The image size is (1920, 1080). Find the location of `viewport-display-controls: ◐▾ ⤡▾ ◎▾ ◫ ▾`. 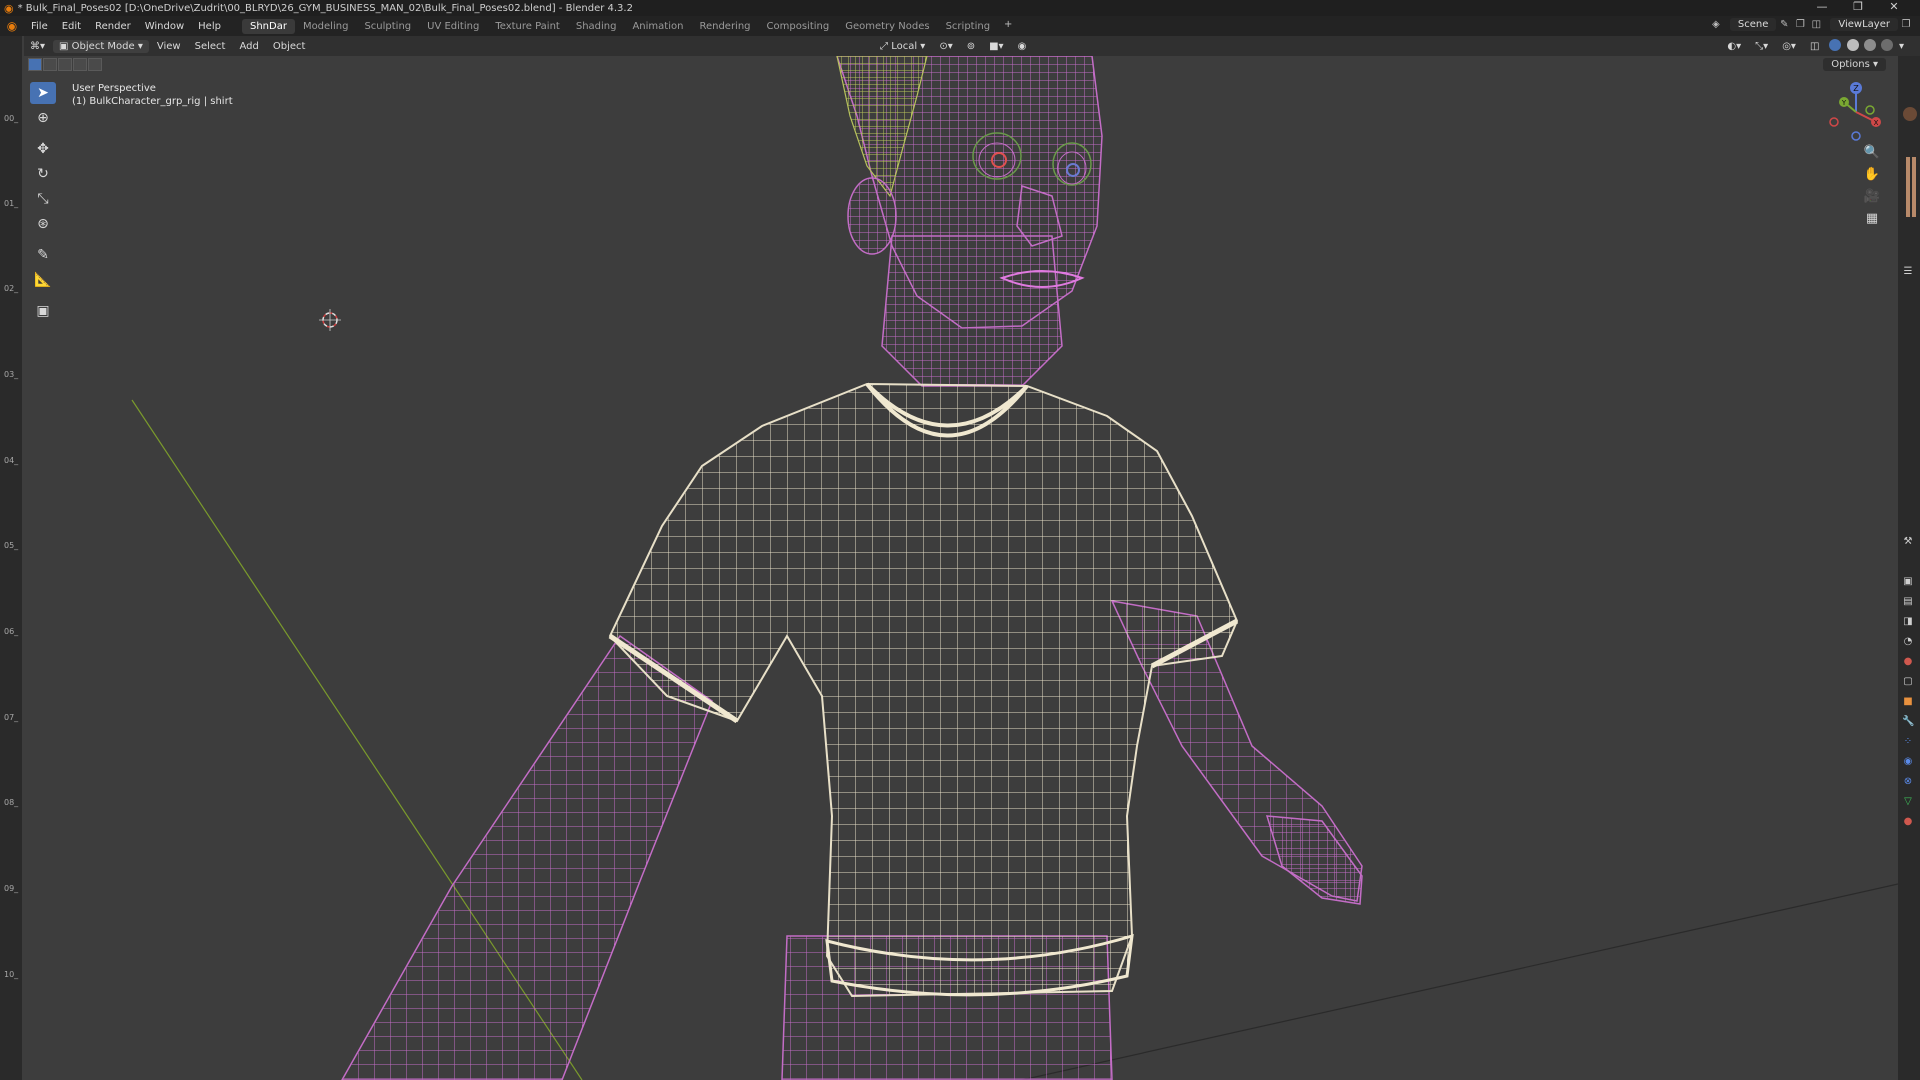

viewport-display-controls: ◐▾ ⤡▾ ◎▾ ◫ ▾ is located at coordinates (1816, 46).